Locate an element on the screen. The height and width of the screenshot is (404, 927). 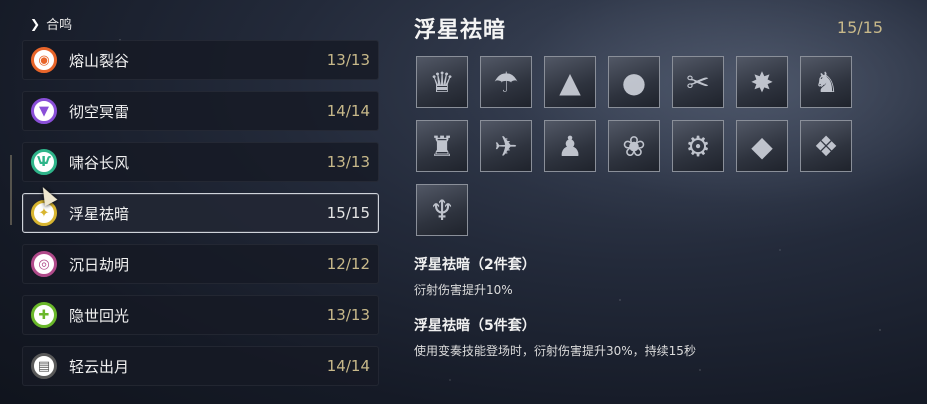
echo-figure: ✈ is located at coordinates (506, 146).